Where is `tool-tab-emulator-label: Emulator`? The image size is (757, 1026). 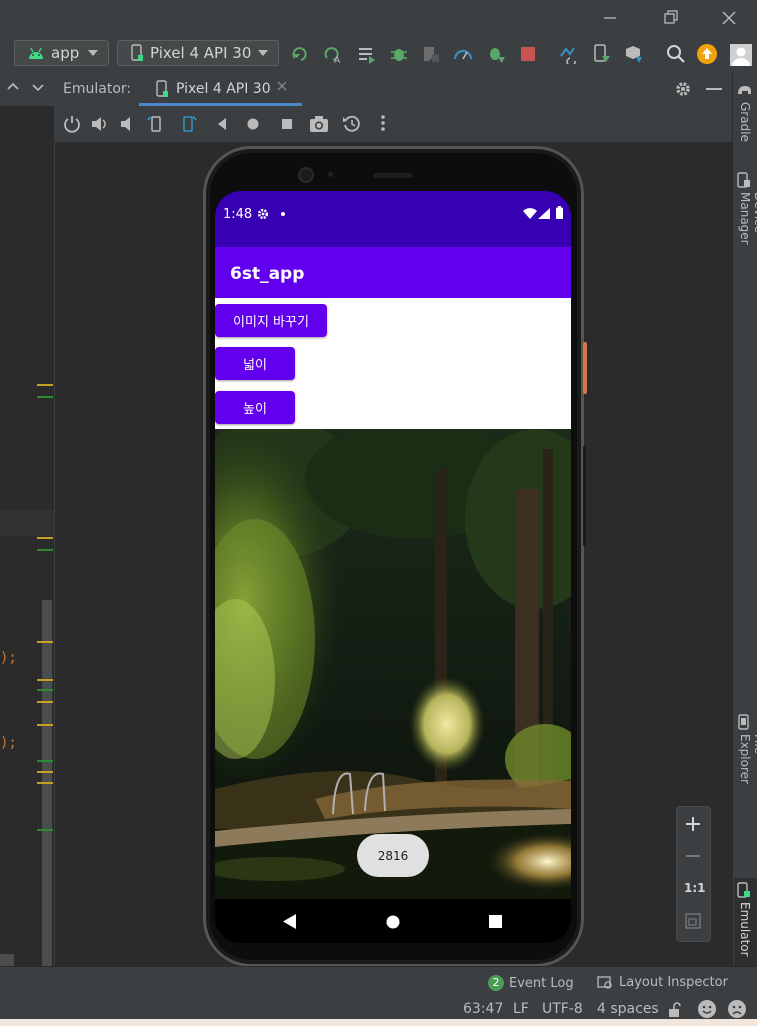
tool-tab-emulator-label: Emulator is located at coordinates (745, 929).